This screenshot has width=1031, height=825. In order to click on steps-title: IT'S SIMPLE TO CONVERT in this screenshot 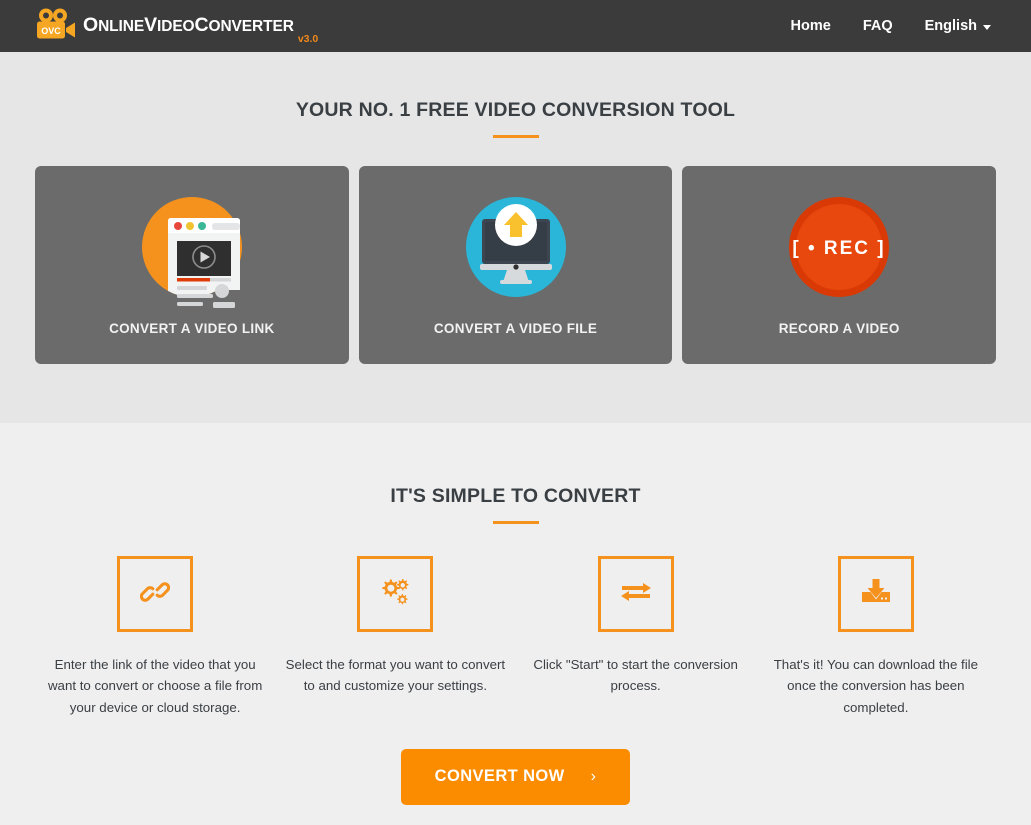, I will do `click(515, 496)`.